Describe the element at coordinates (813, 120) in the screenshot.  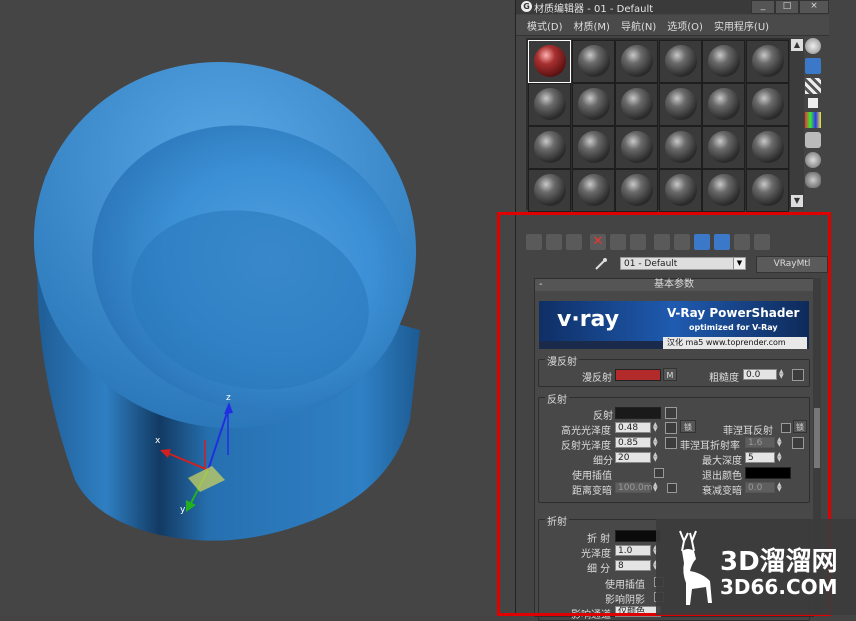
I see `video-color-icon` at that location.